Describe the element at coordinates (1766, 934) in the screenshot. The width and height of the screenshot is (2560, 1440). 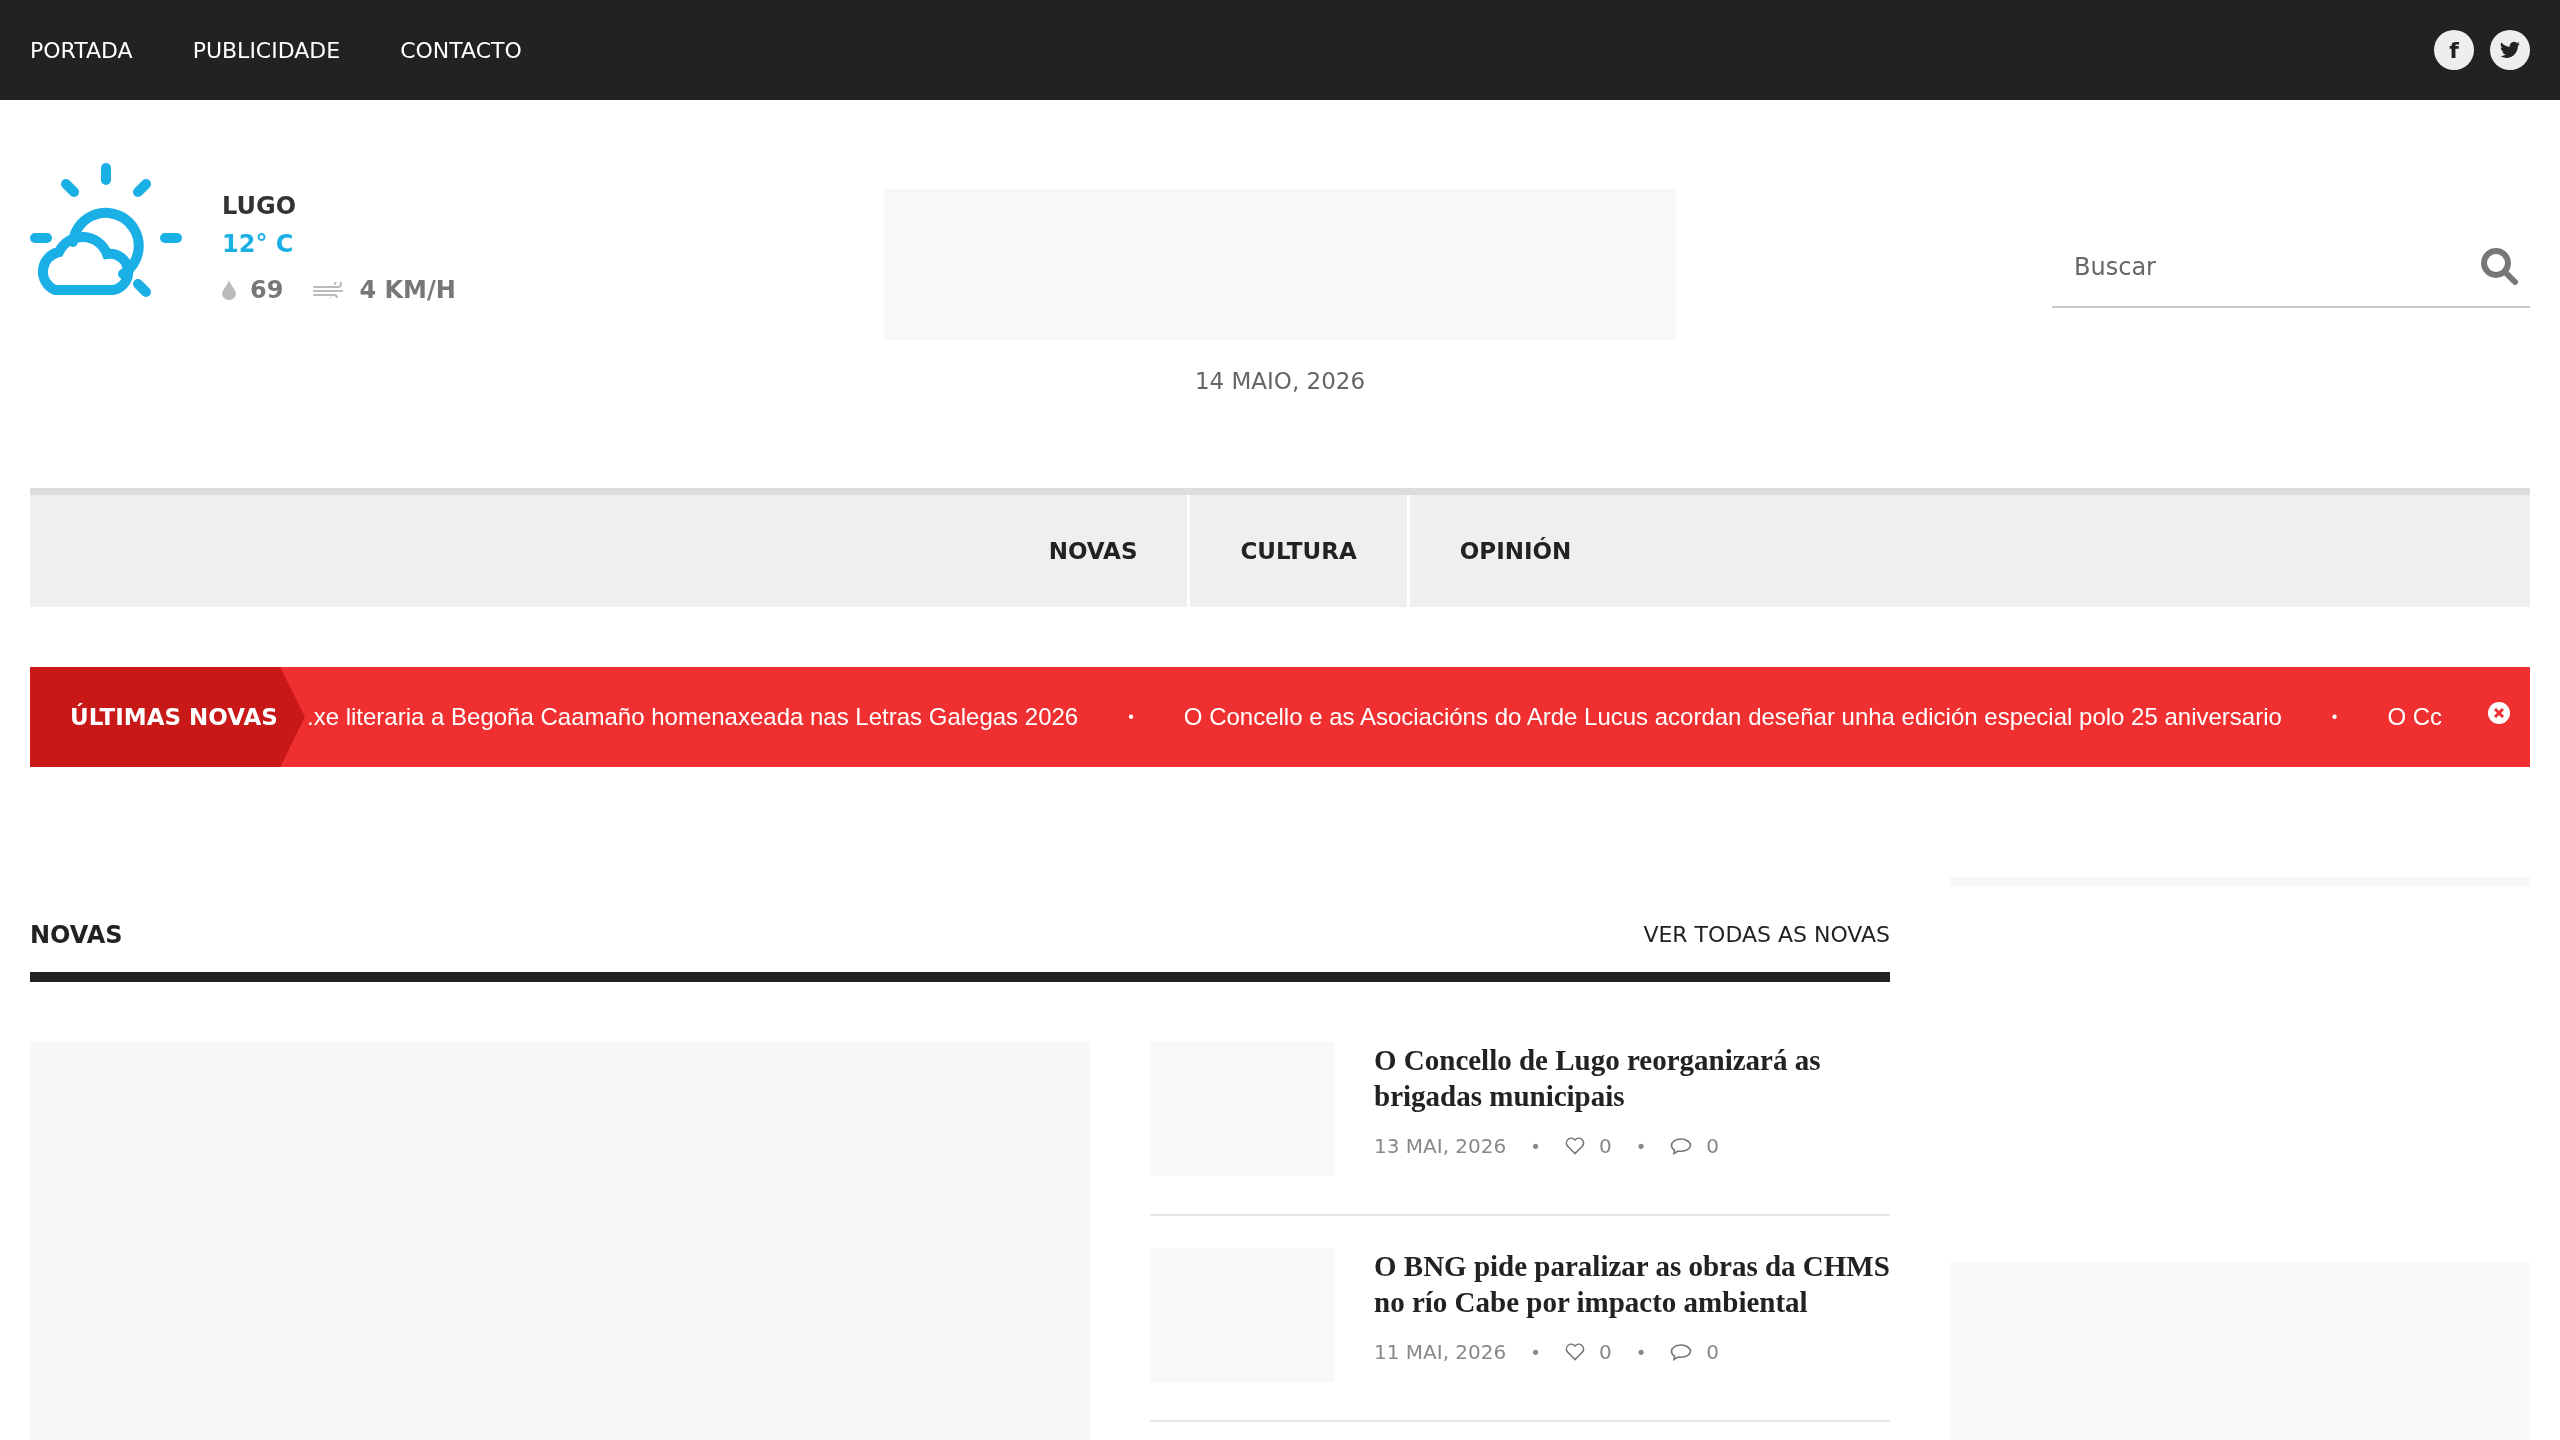
I see `view-all-link: VER TODAS AS NOVAS` at that location.